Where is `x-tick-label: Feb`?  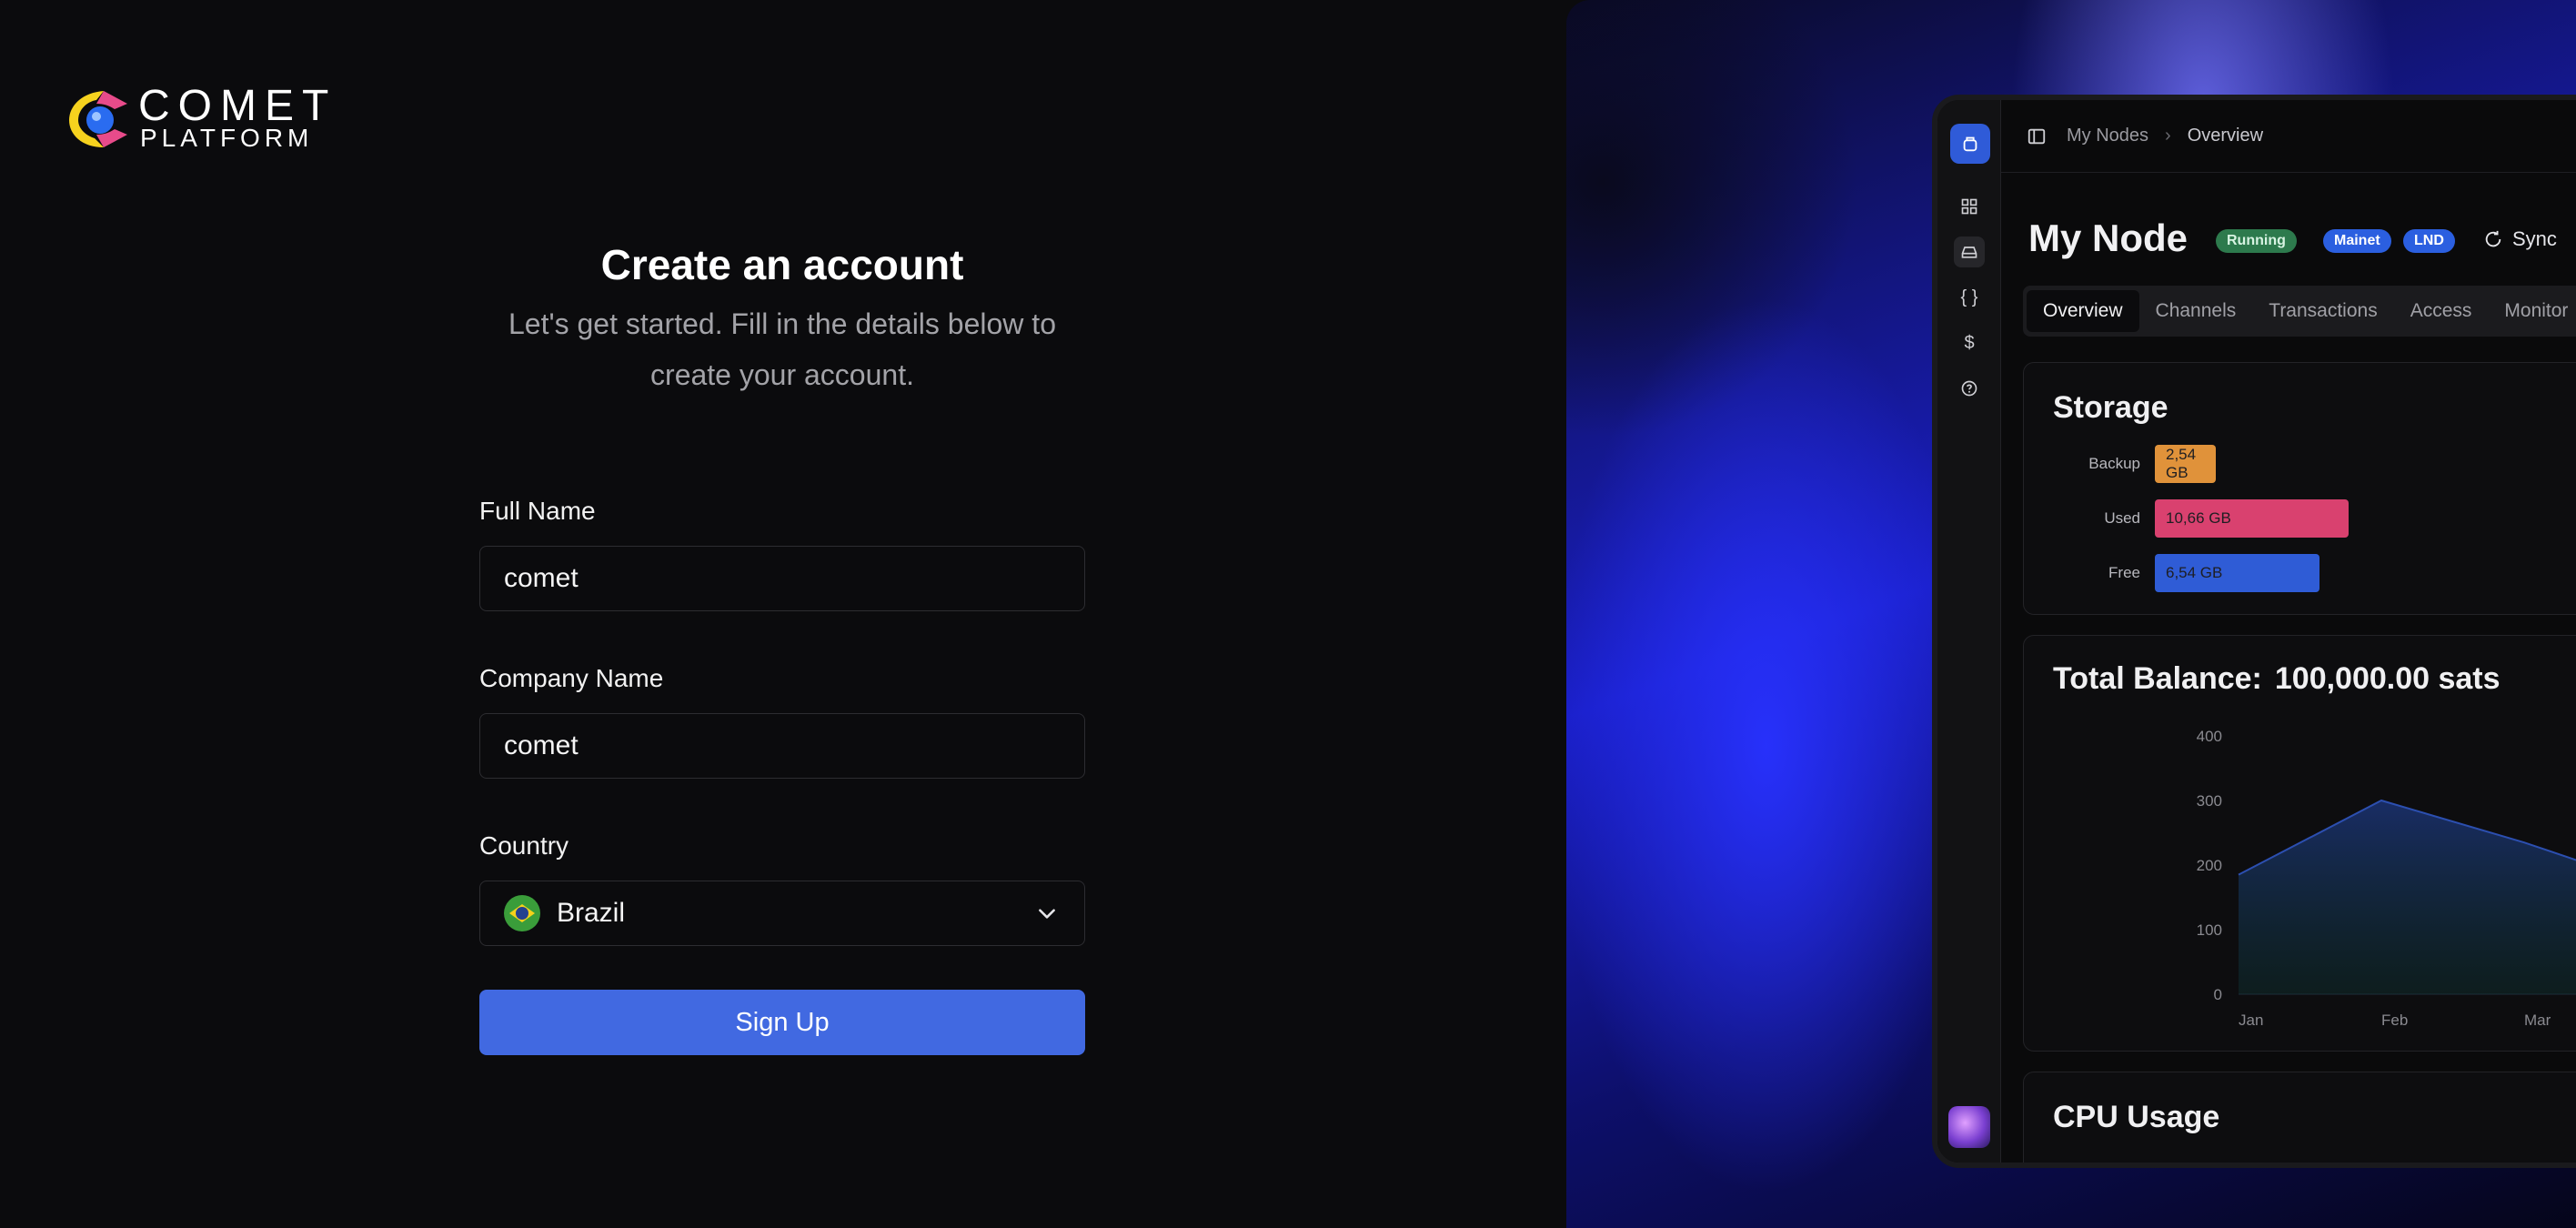 x-tick-label: Feb is located at coordinates (2394, 1020).